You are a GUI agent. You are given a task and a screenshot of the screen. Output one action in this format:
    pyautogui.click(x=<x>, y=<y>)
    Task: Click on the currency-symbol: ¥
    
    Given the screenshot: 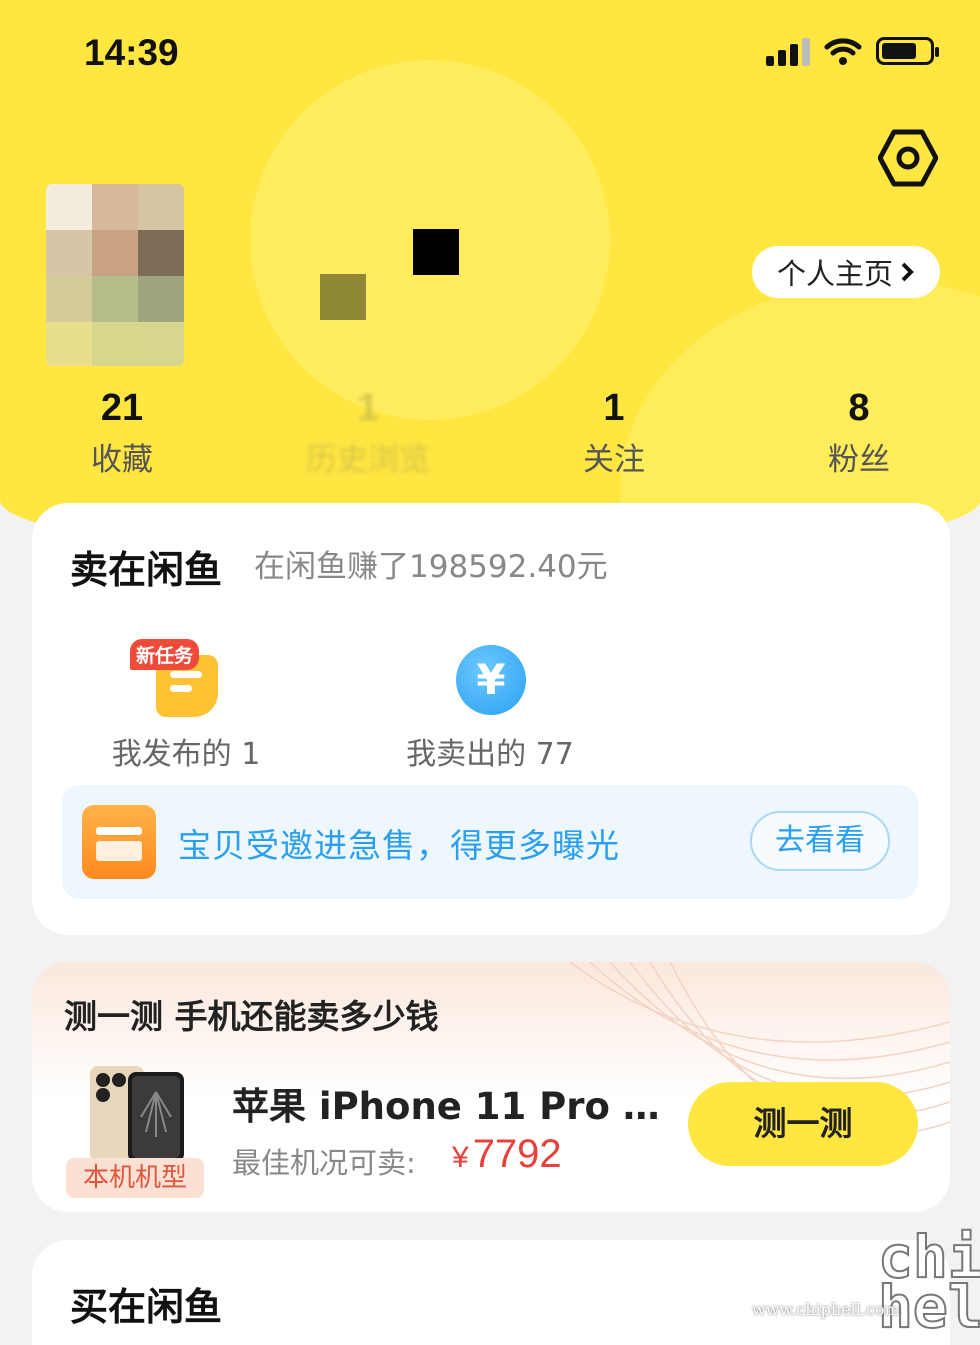 What is the action you would take?
    pyautogui.click(x=460, y=1157)
    